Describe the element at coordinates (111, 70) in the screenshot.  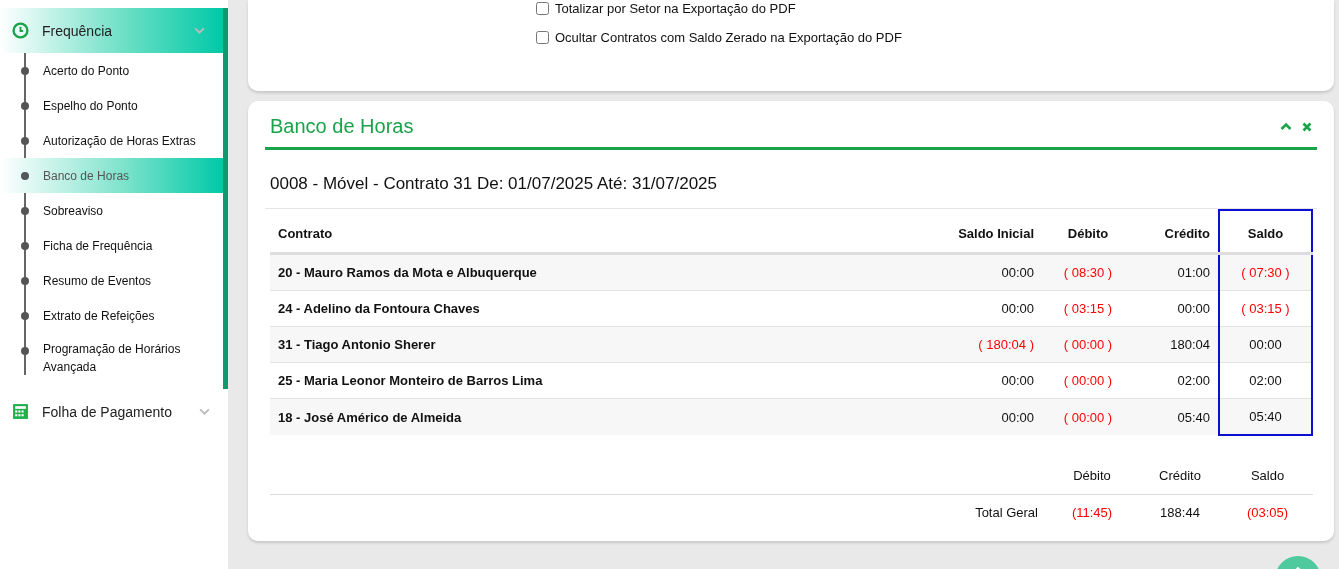
I see `submenu-item: Acerto do Ponto` at that location.